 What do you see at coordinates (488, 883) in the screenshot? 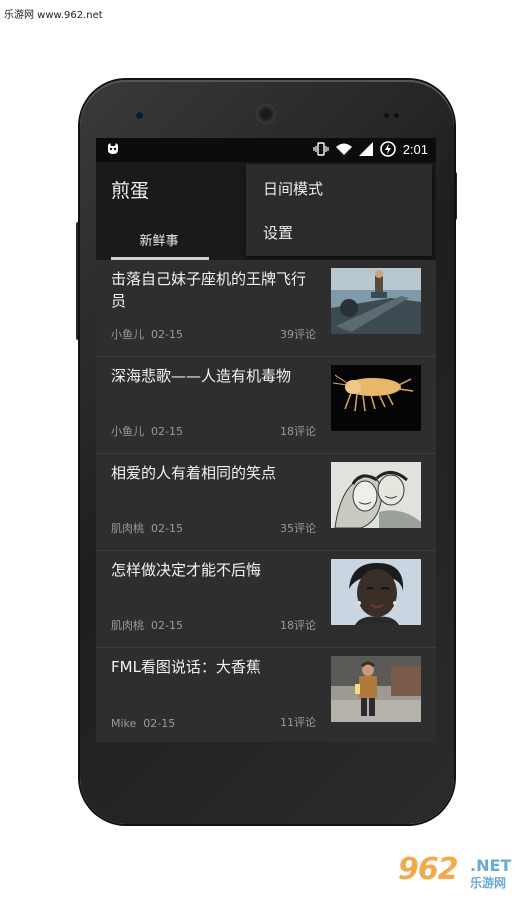
I see `watermark-logo-name: 乐游网` at bounding box center [488, 883].